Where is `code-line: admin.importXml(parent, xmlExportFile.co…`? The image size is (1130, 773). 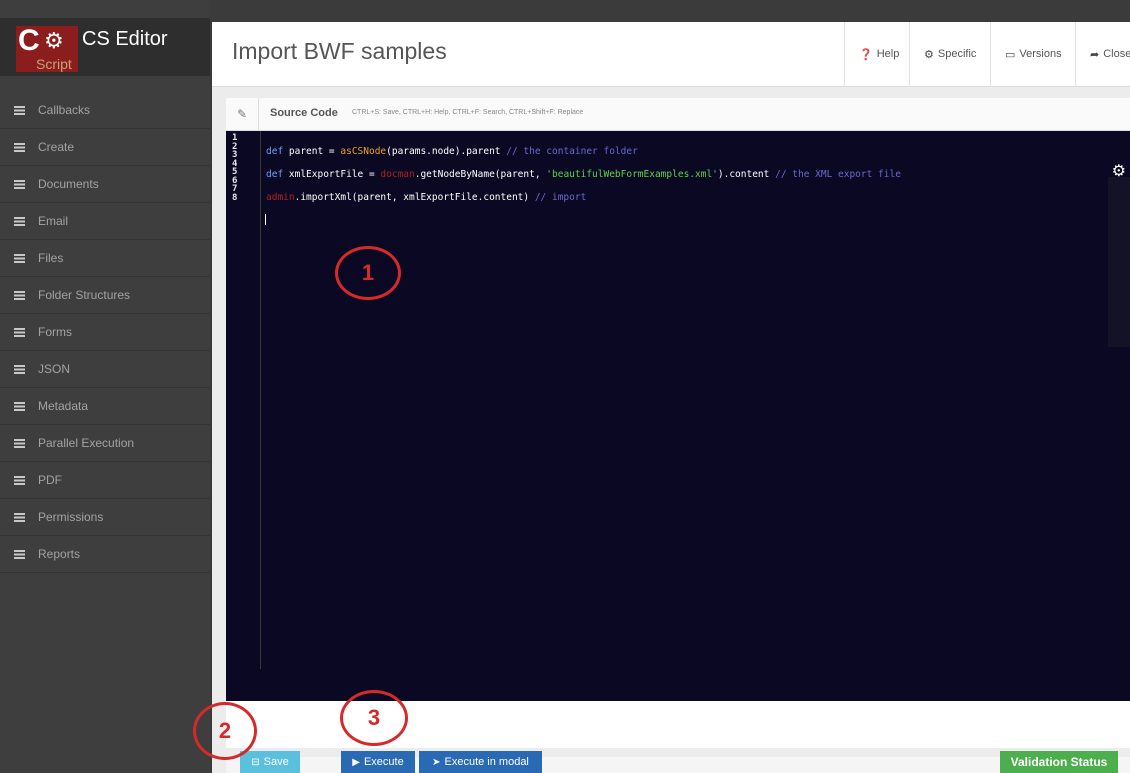
code-line: admin.importXml(parent, xmlExportFile.co… is located at coordinates (426, 197).